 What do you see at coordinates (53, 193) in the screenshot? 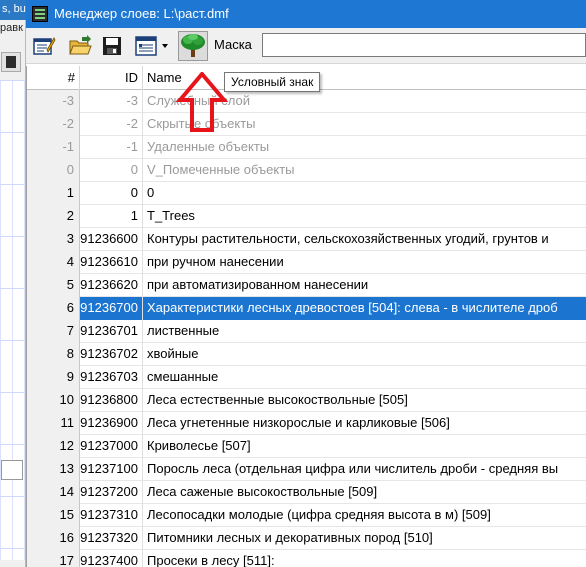
I see `row-number: 1` at bounding box center [53, 193].